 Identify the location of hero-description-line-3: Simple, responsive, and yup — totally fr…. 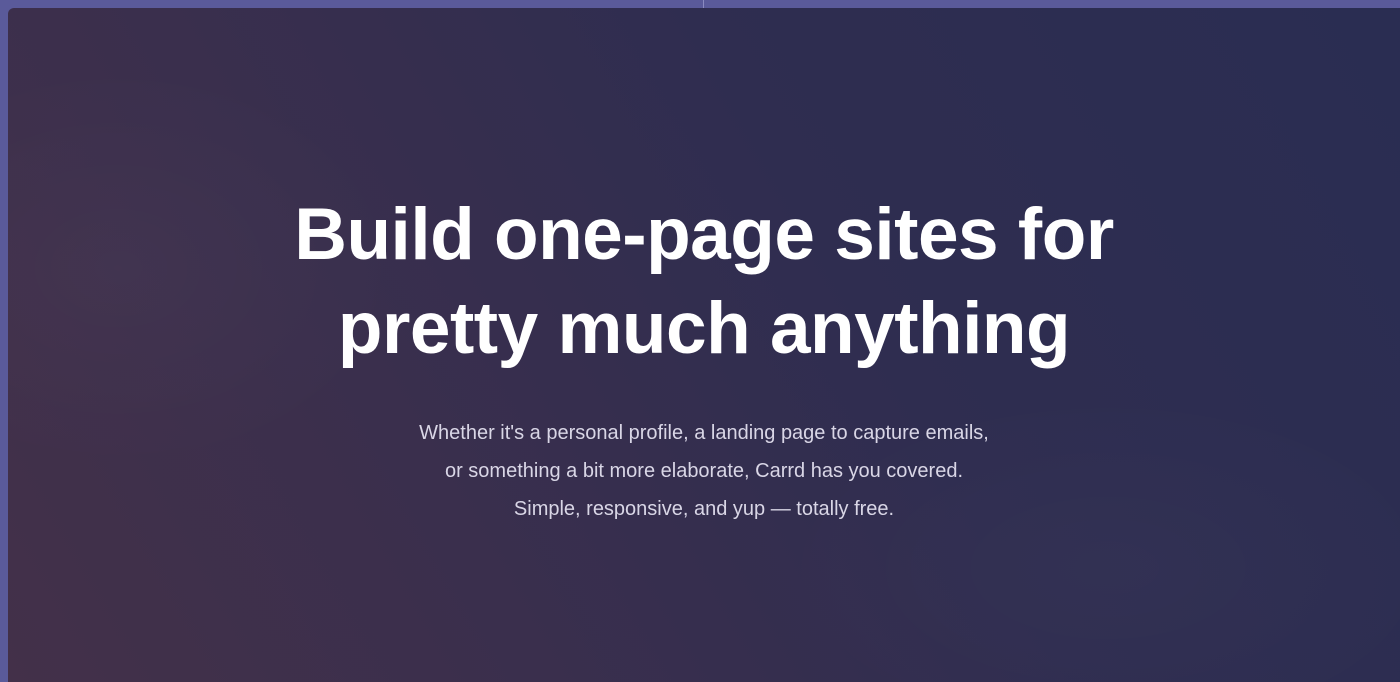
(704, 509).